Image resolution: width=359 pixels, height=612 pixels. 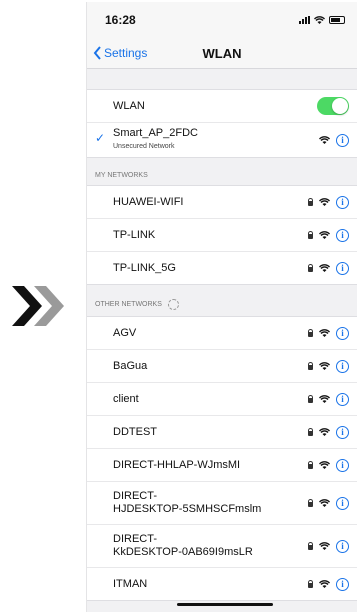 What do you see at coordinates (222, 268) in the screenshot?
I see `network-row: TP-LINK_5G i` at bounding box center [222, 268].